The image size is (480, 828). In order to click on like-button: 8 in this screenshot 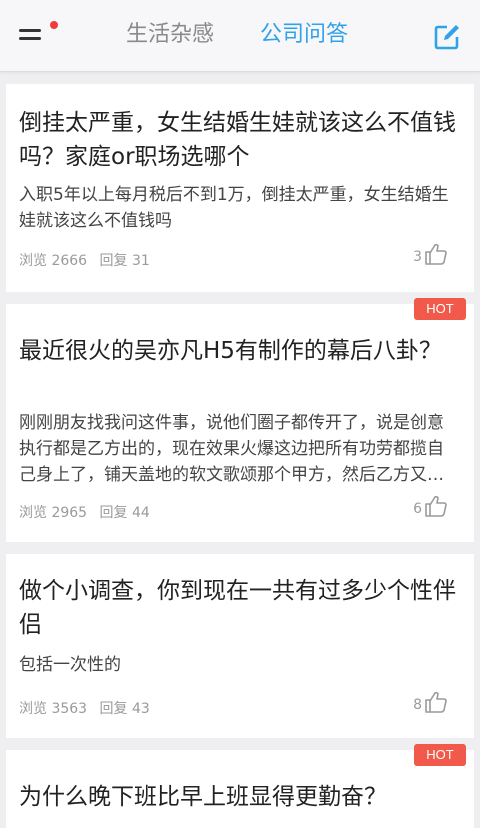, I will do `click(430, 702)`.